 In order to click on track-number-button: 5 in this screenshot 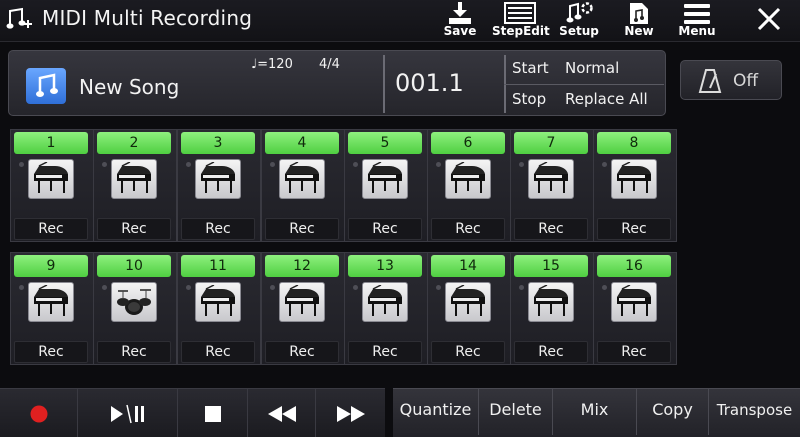, I will do `click(385, 143)`.